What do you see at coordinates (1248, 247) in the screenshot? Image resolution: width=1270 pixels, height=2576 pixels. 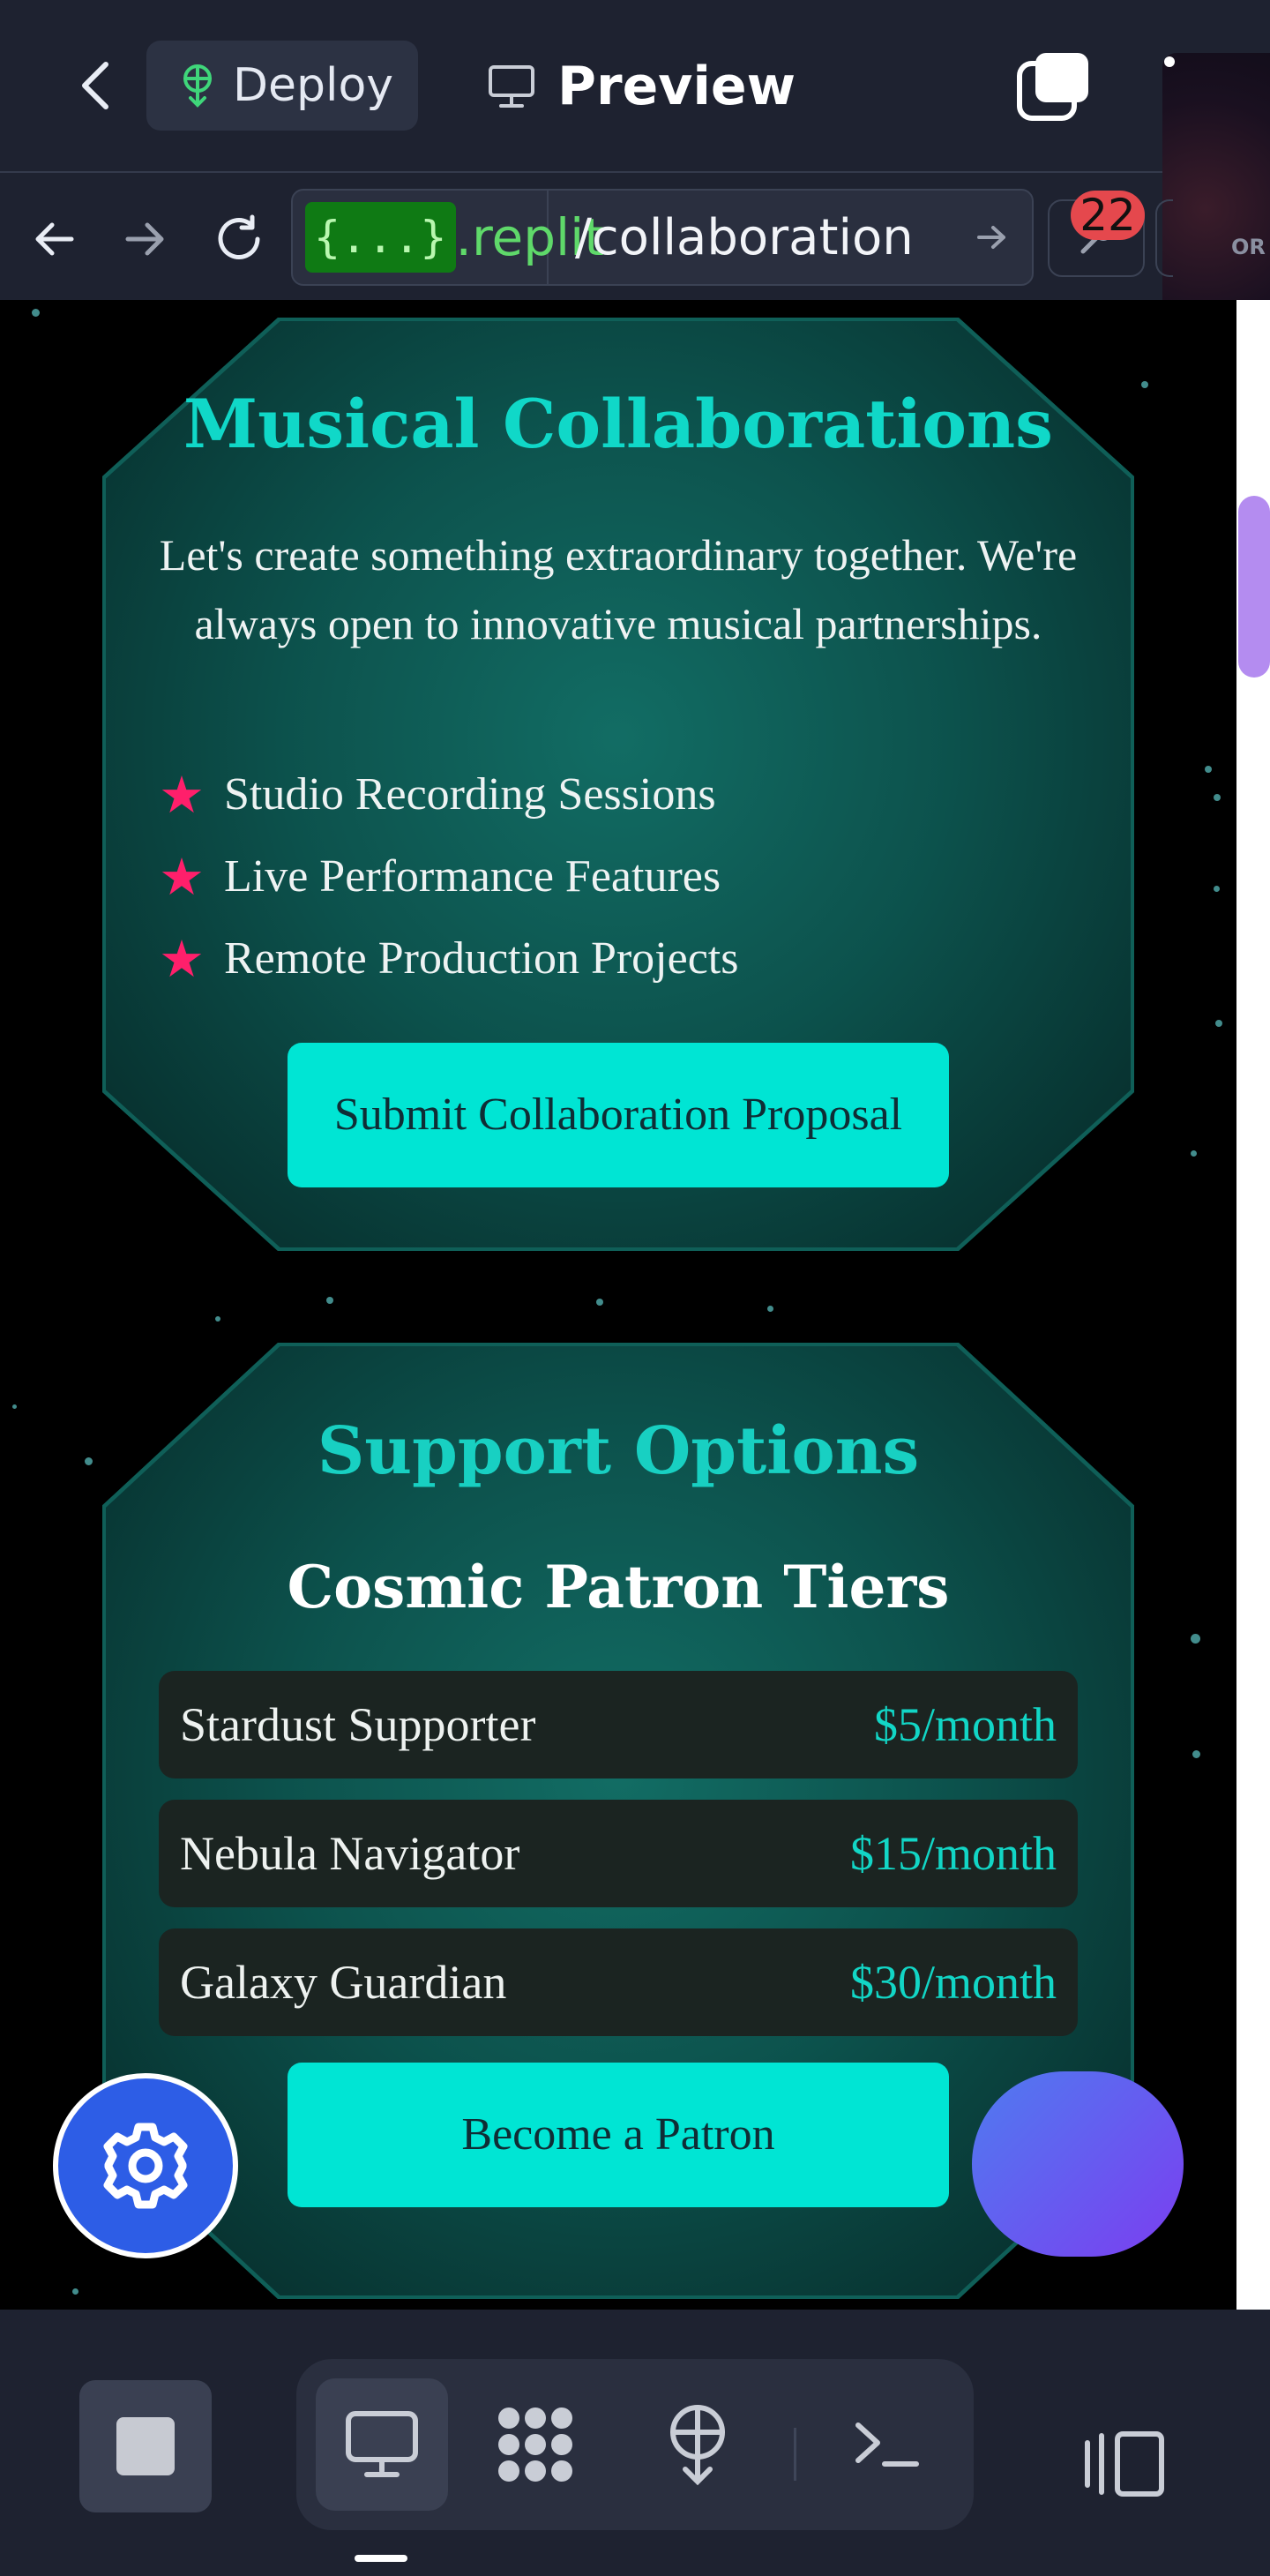 I see `thumbnail-text: OR` at bounding box center [1248, 247].